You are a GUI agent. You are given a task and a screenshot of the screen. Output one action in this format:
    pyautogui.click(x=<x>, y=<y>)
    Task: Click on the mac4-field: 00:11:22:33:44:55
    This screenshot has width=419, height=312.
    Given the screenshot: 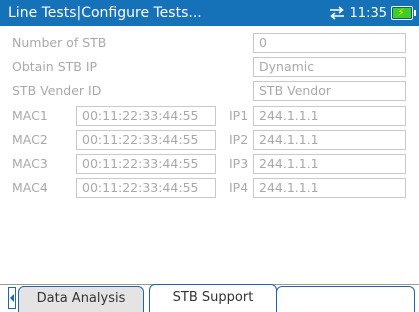 What is the action you would take?
    pyautogui.click(x=146, y=188)
    